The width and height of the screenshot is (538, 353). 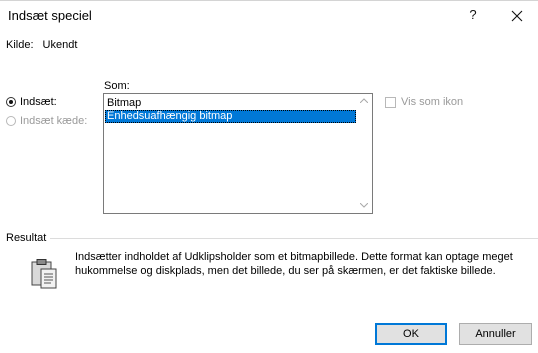 What do you see at coordinates (117, 86) in the screenshot?
I see `as-label: Som:` at bounding box center [117, 86].